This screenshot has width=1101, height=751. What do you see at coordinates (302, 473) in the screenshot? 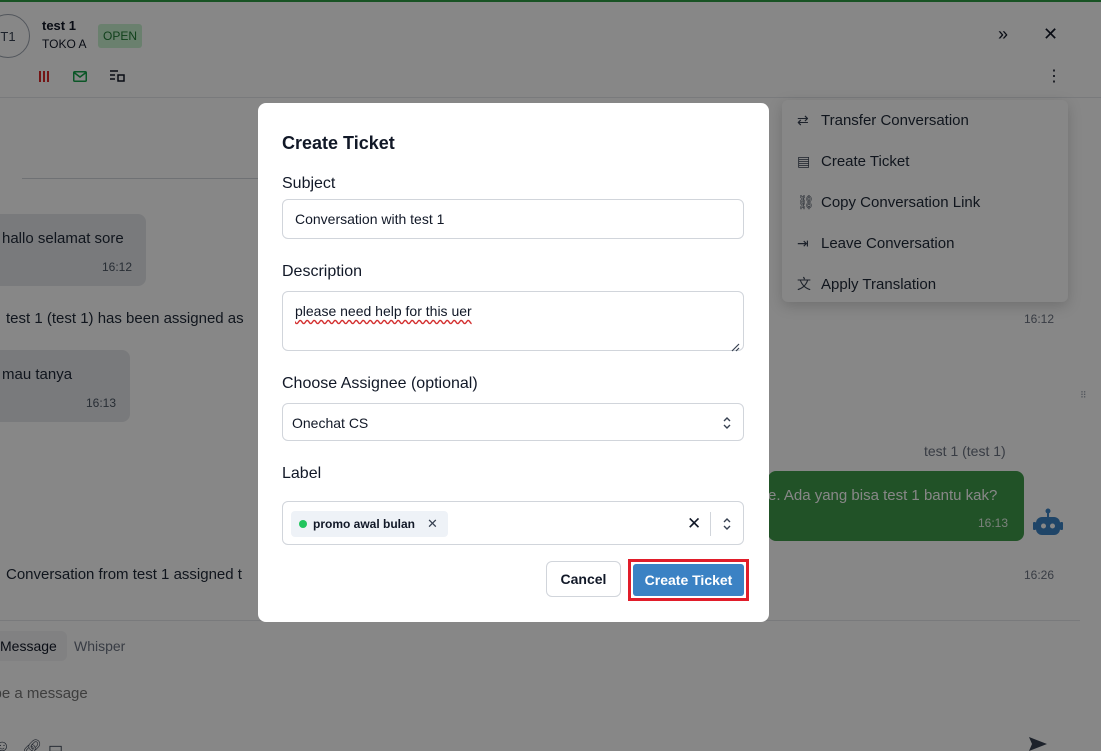
I see `label-label: Label` at bounding box center [302, 473].